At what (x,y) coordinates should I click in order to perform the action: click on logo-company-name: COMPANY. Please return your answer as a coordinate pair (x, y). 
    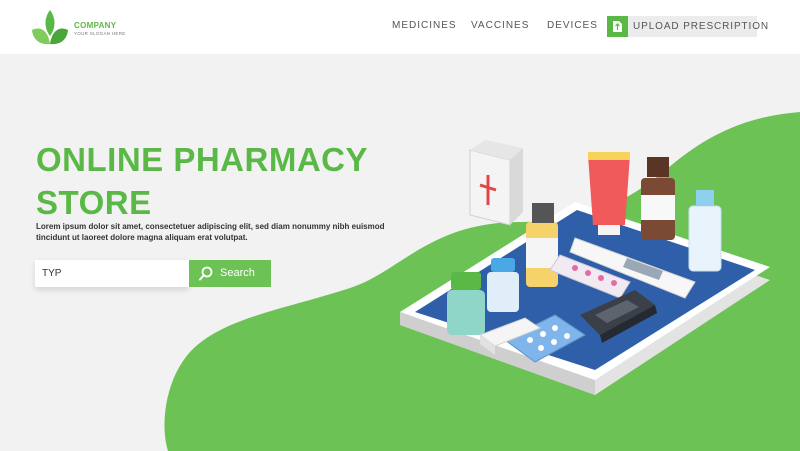
    Looking at the image, I should click on (95, 25).